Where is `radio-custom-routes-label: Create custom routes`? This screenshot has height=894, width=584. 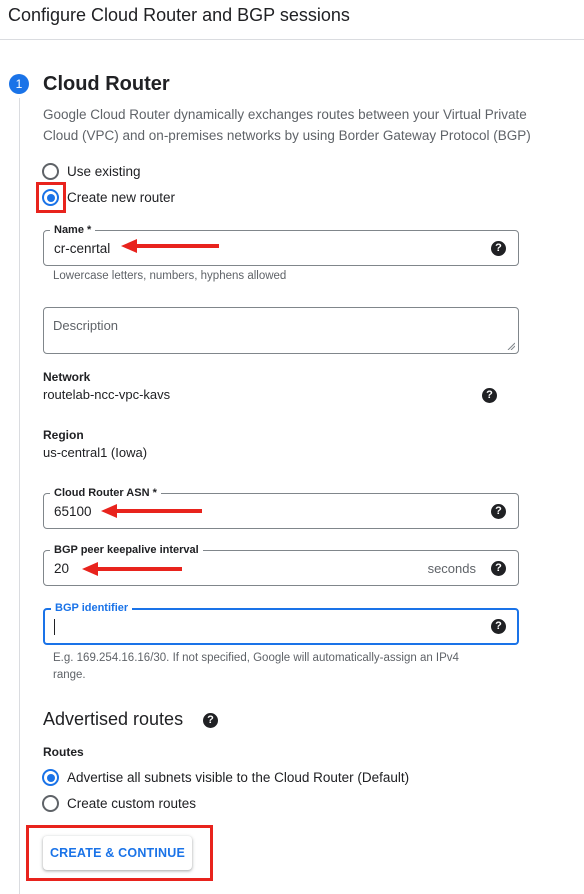 radio-custom-routes-label: Create custom routes is located at coordinates (132, 803).